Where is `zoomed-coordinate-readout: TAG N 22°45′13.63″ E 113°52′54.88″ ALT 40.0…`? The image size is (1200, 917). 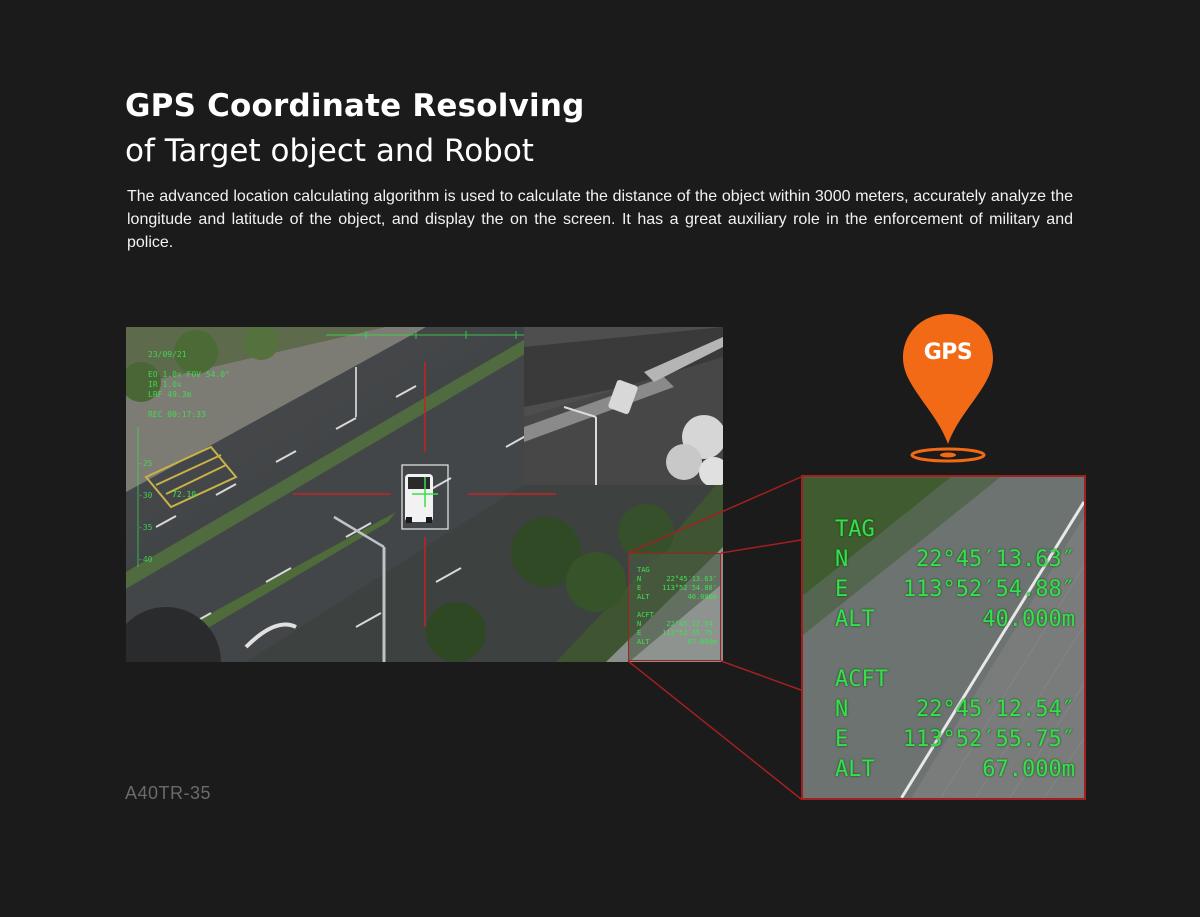 zoomed-coordinate-readout: TAG N 22°45′13.63″ E 113°52′54.88″ ALT 40.0… is located at coordinates (955, 650).